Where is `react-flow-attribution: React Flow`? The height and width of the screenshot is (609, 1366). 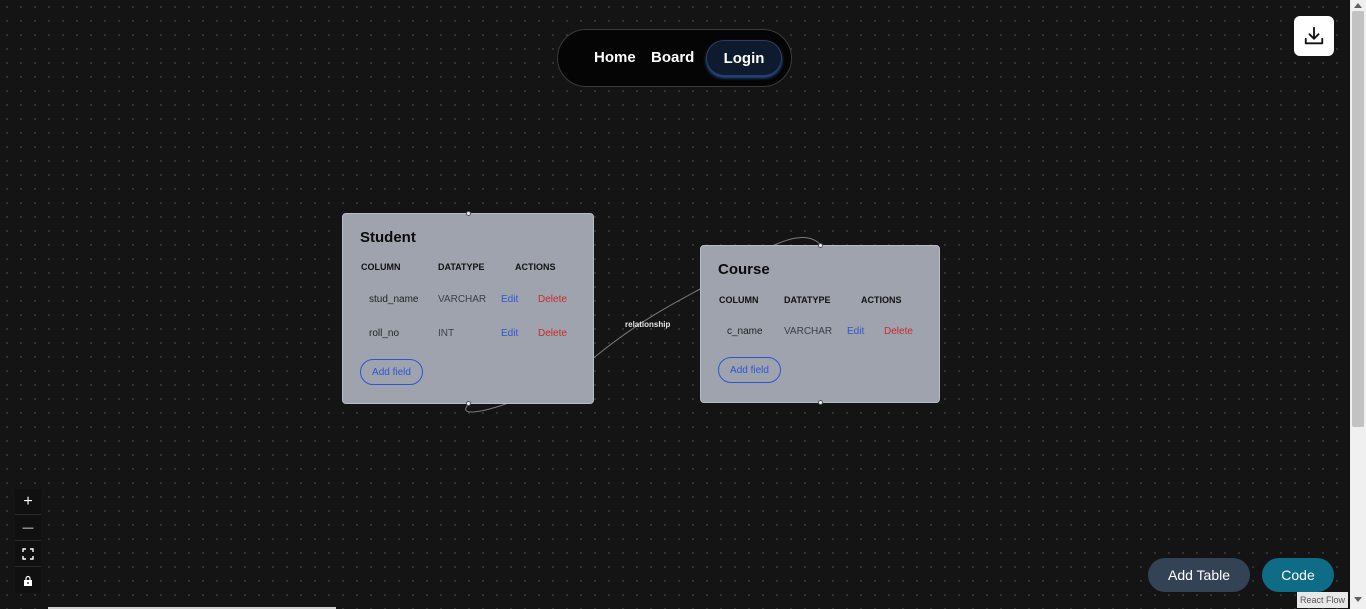 react-flow-attribution: React Flow is located at coordinates (1323, 600).